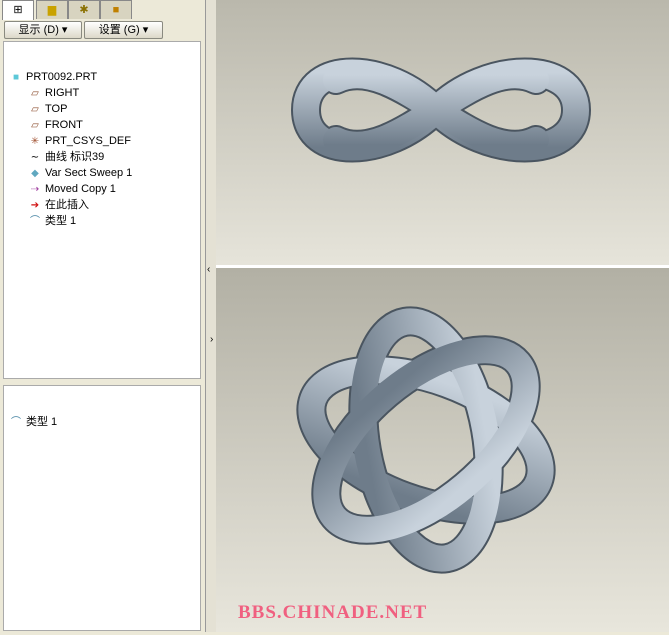 Image resolution: width=669 pixels, height=635 pixels. What do you see at coordinates (72, 189) in the screenshot?
I see `tree-item-moved-copy: ⇢ Moved Copy 1` at bounding box center [72, 189].